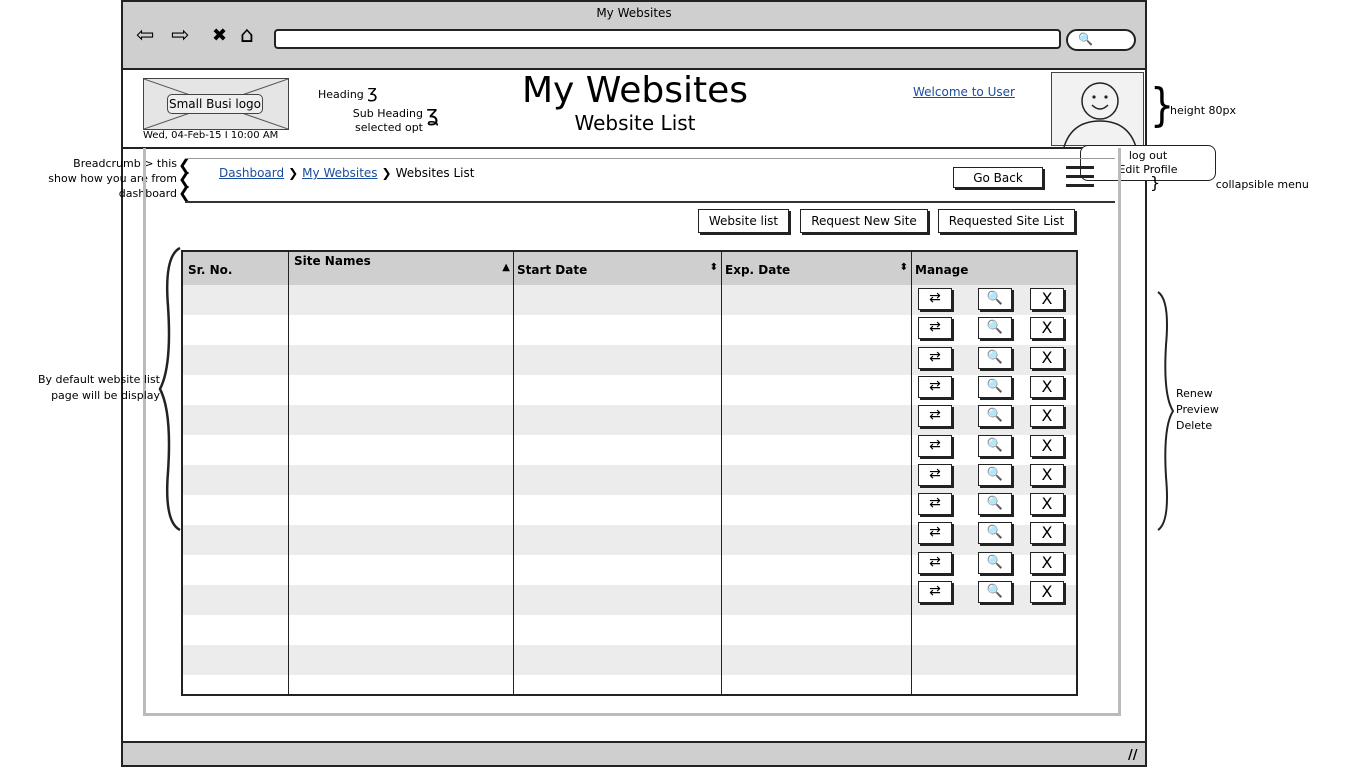  I want to click on browser-search-button: 🔍, so click(1101, 40).